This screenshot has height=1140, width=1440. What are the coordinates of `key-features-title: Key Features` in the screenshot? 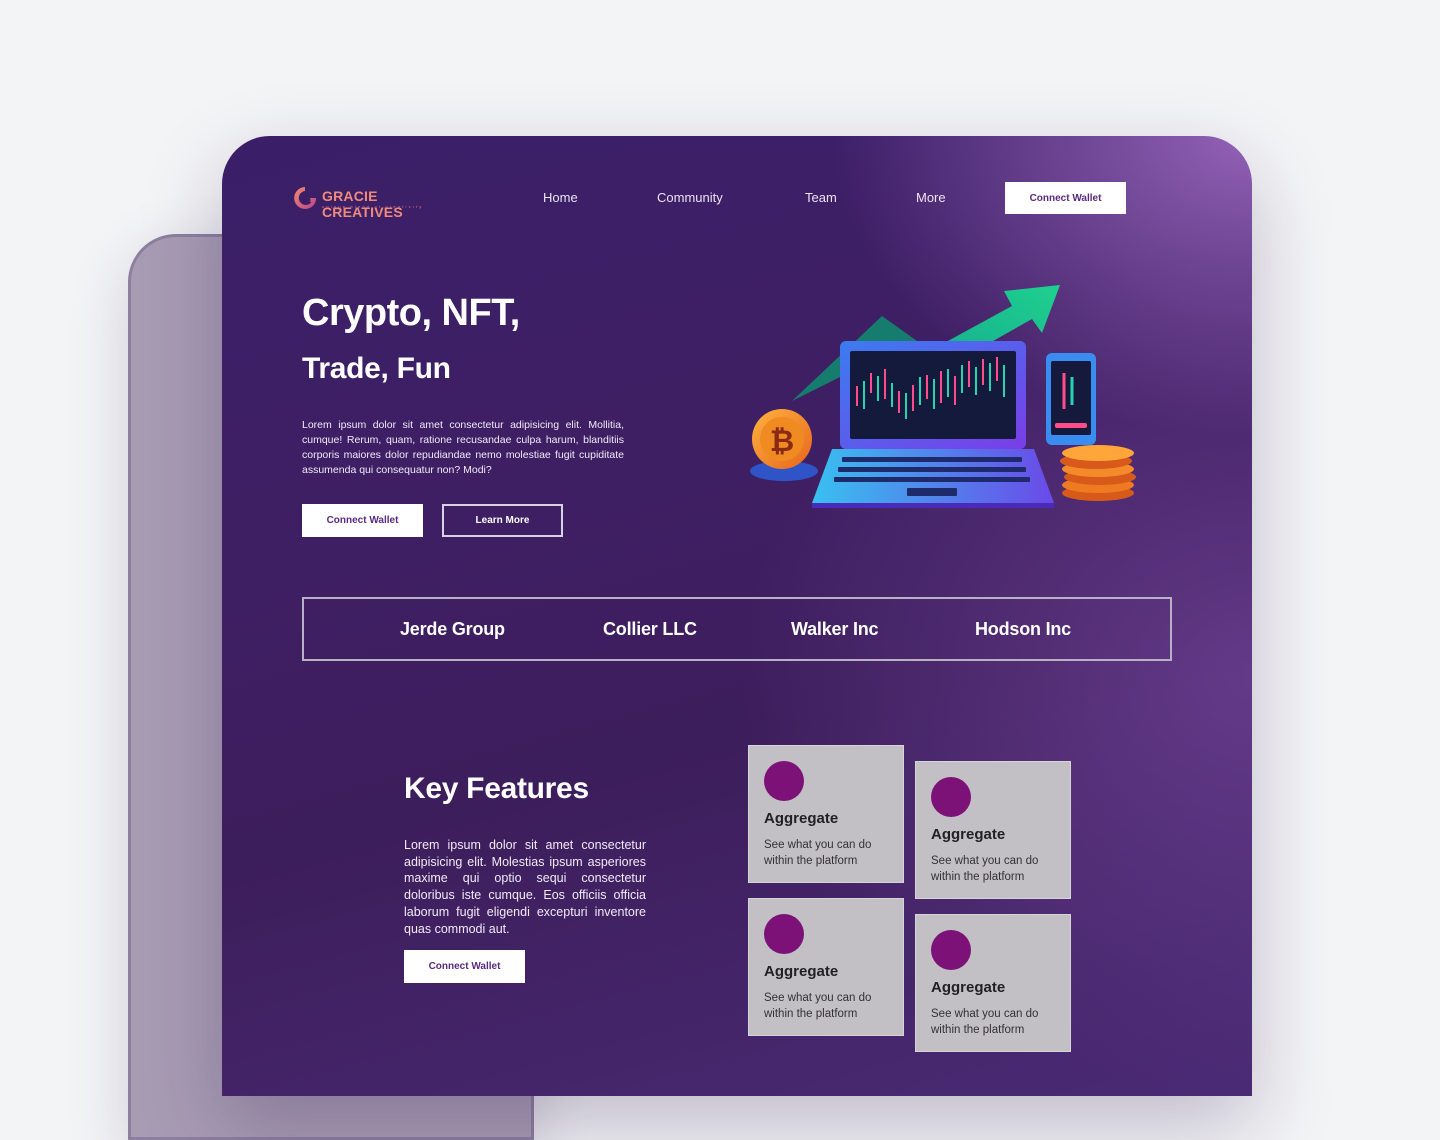 It's located at (496, 788).